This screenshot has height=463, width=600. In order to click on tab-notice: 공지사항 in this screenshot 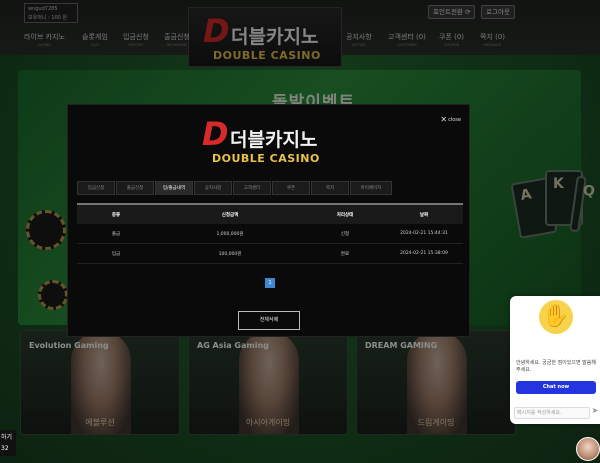, I will do `click(213, 188)`.